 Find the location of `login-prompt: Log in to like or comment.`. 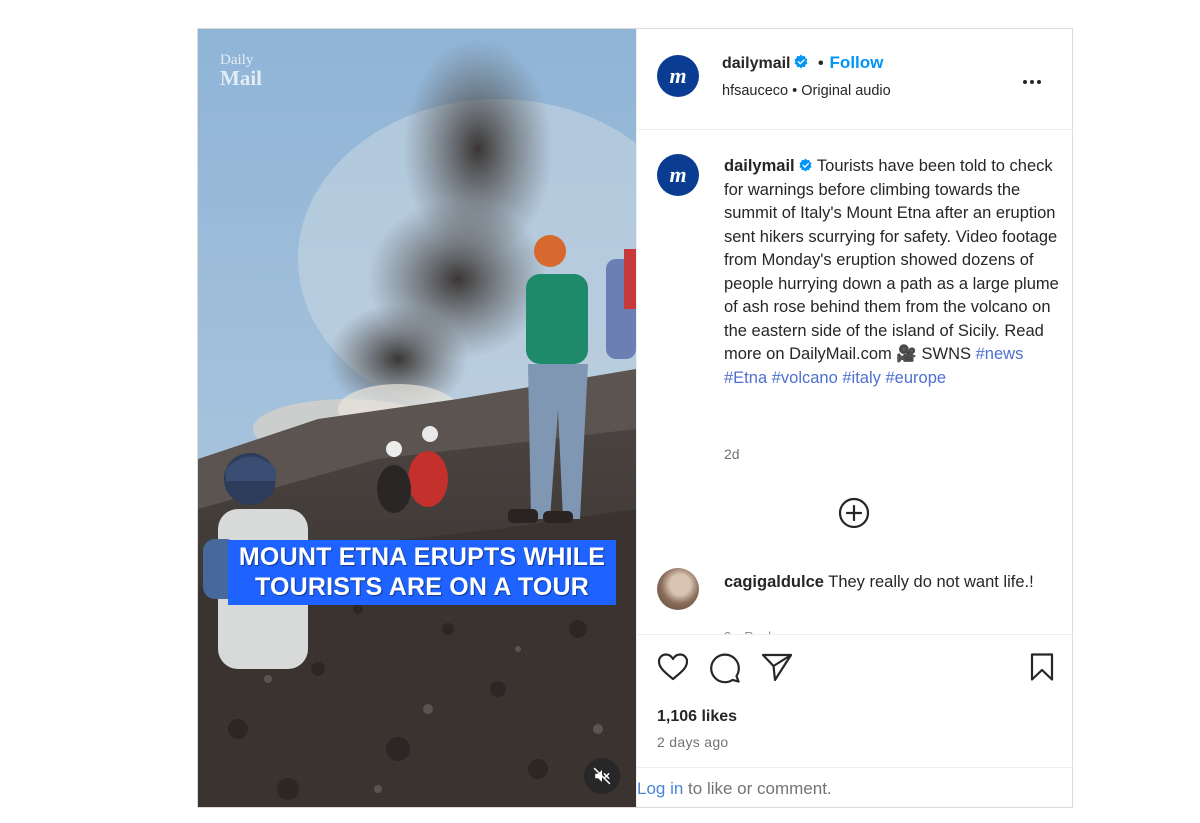

login-prompt: Log in to like or comment. is located at coordinates (734, 789).